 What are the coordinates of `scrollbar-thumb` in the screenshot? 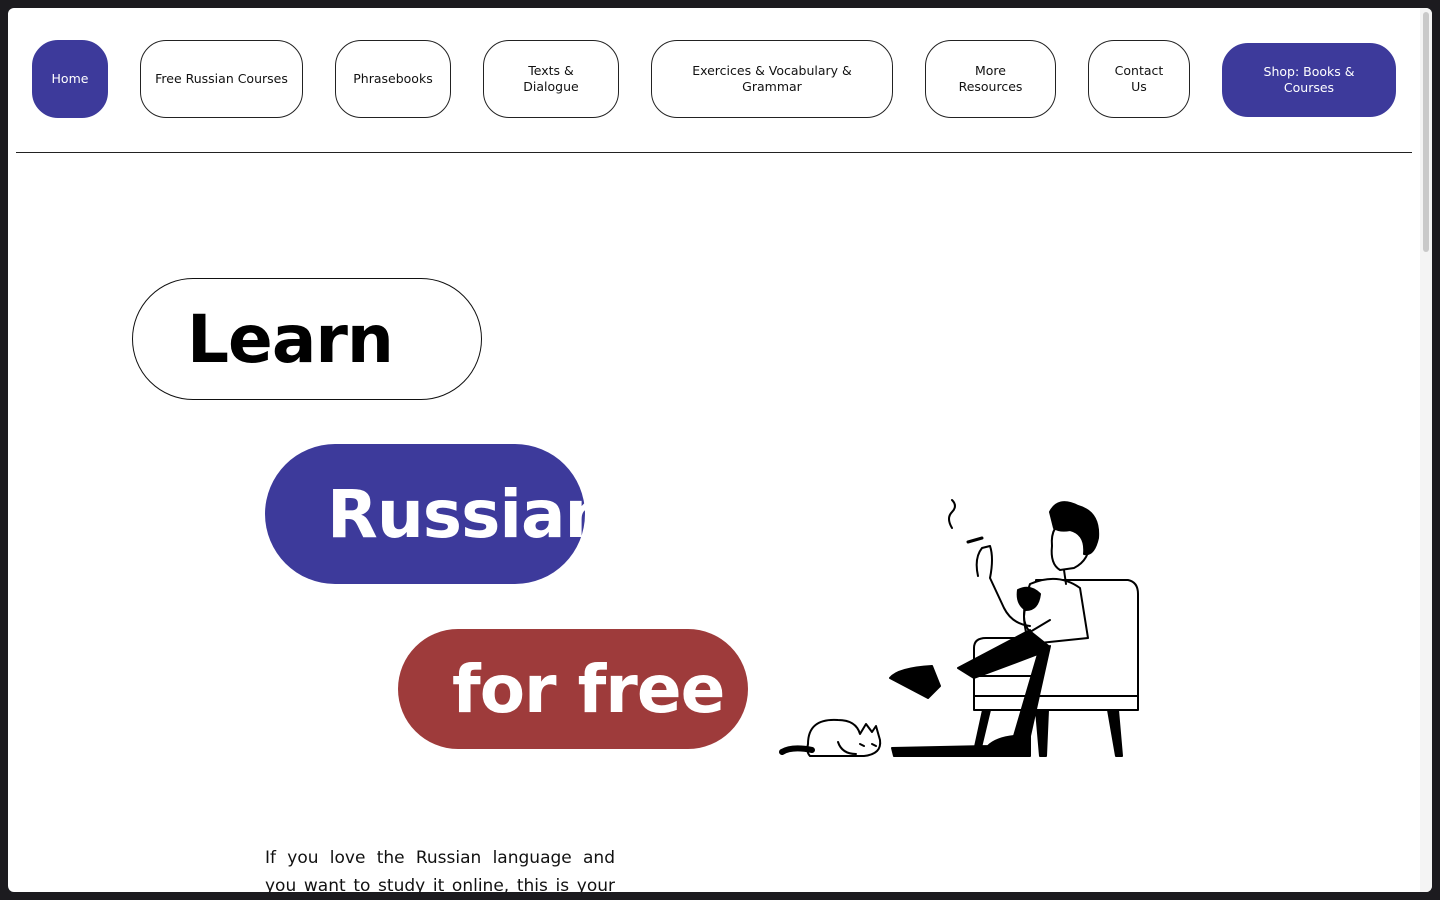 It's located at (1426, 132).